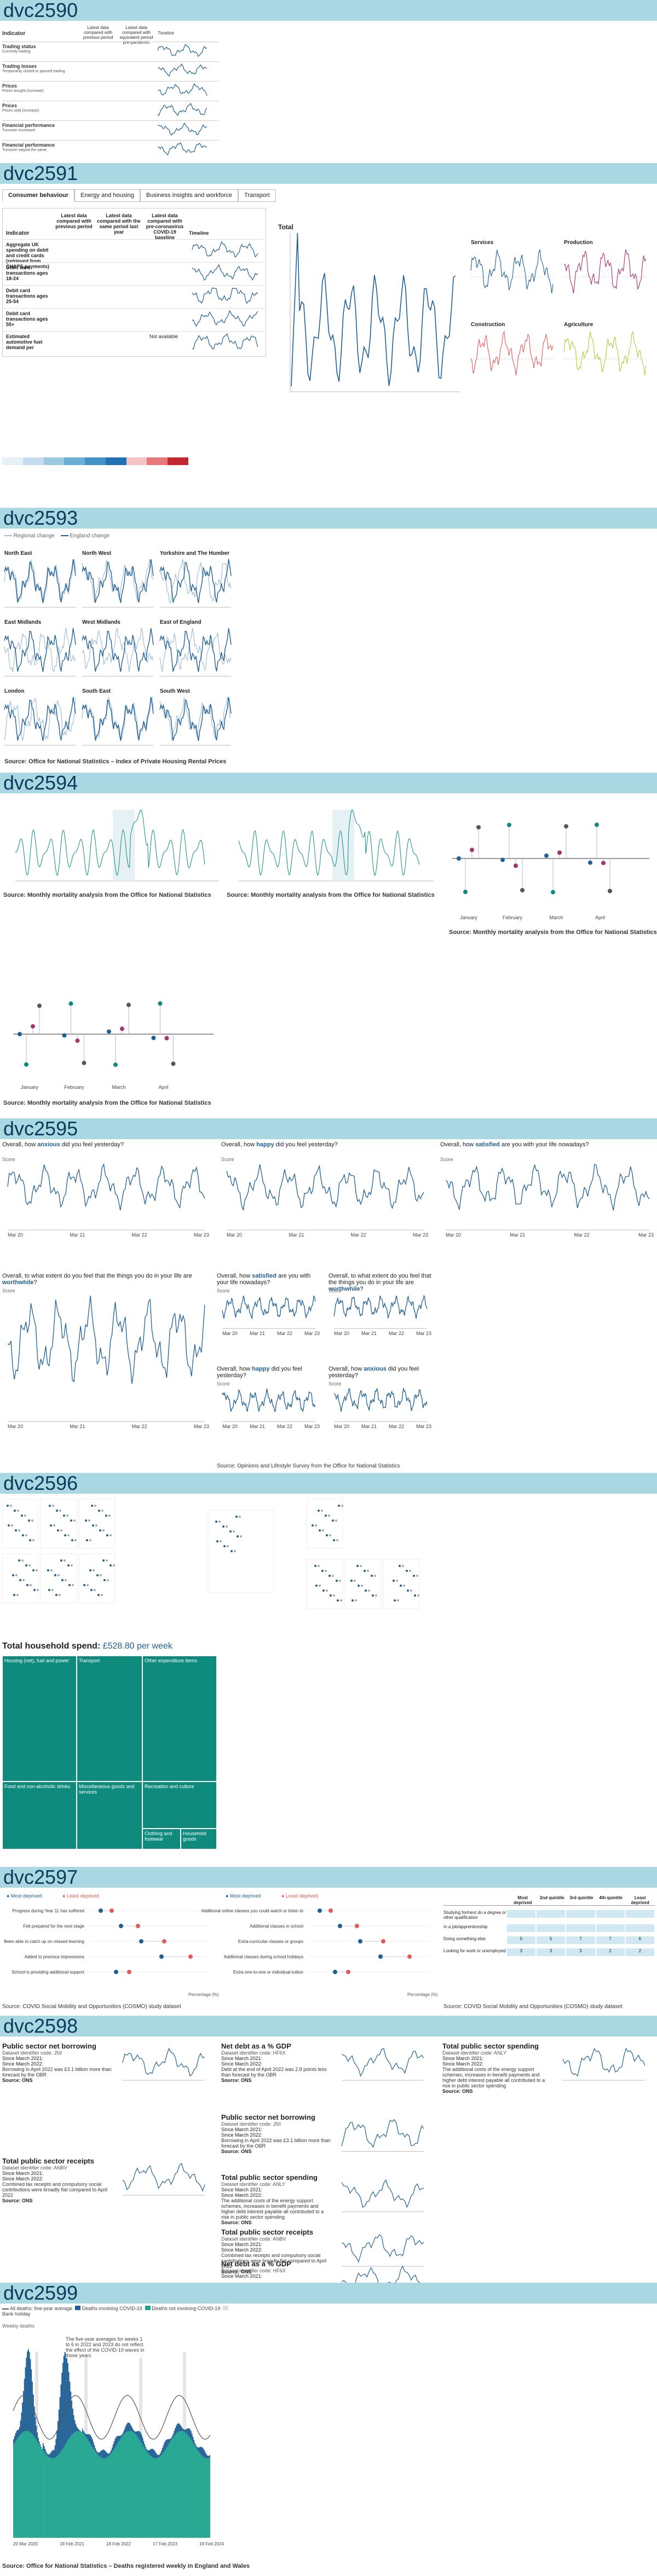 The height and width of the screenshot is (2576, 657). Describe the element at coordinates (257, 196) in the screenshot. I see `tab-transport: Transport` at that location.